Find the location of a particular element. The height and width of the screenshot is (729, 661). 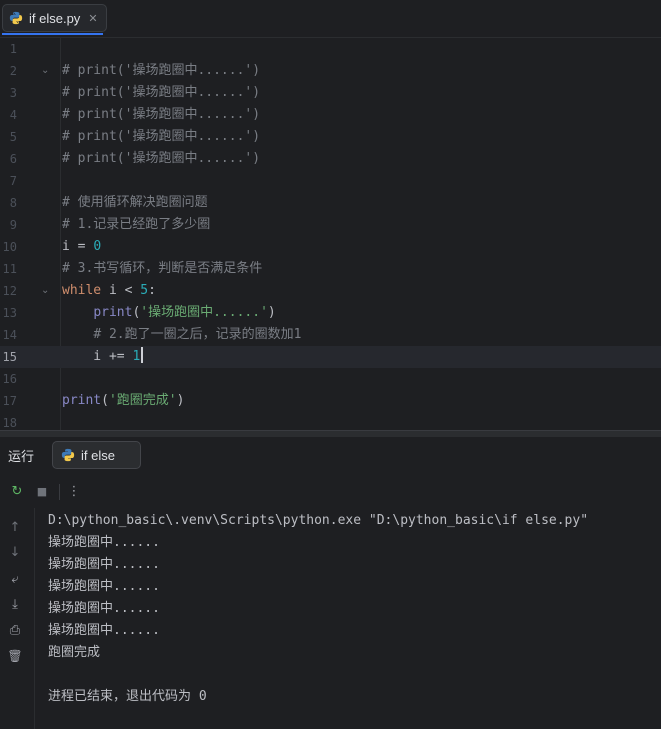

code-token: while is located at coordinates (82, 290).